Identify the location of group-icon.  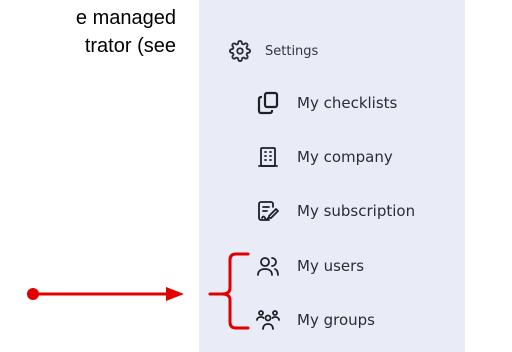
(268, 320).